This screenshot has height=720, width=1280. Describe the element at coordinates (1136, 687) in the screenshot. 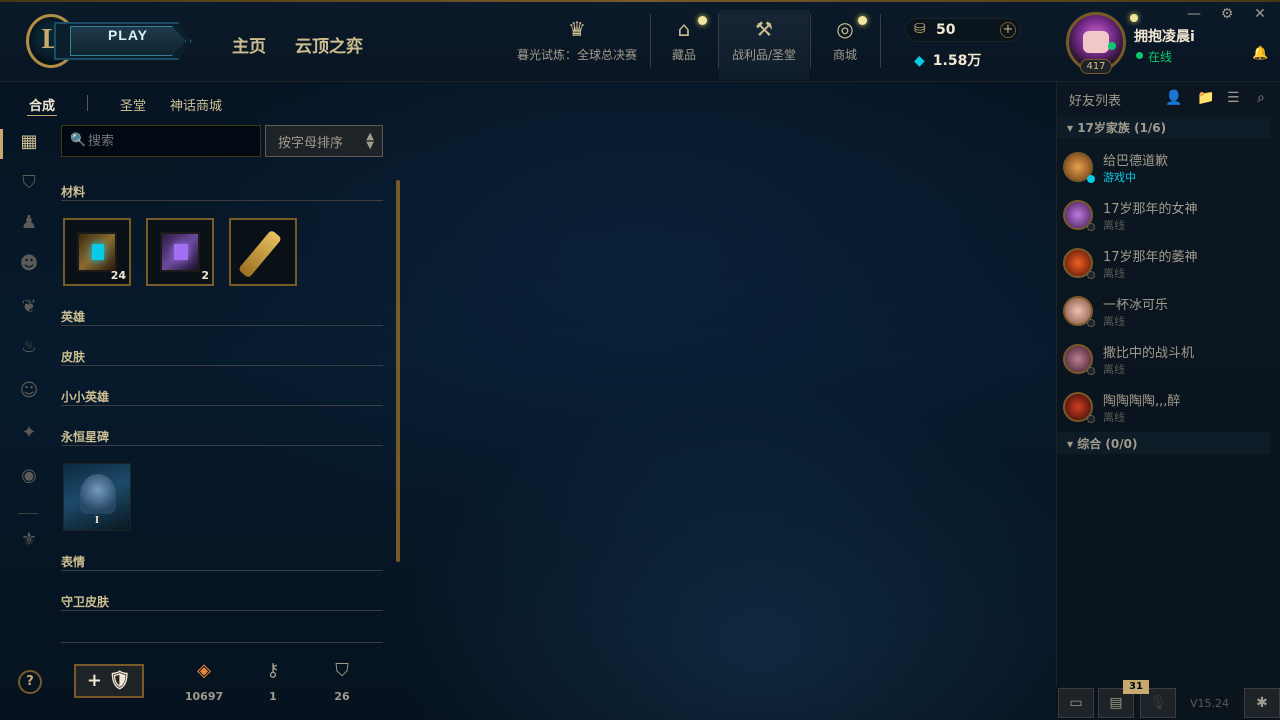

I see `missions-count-badge: 31` at that location.